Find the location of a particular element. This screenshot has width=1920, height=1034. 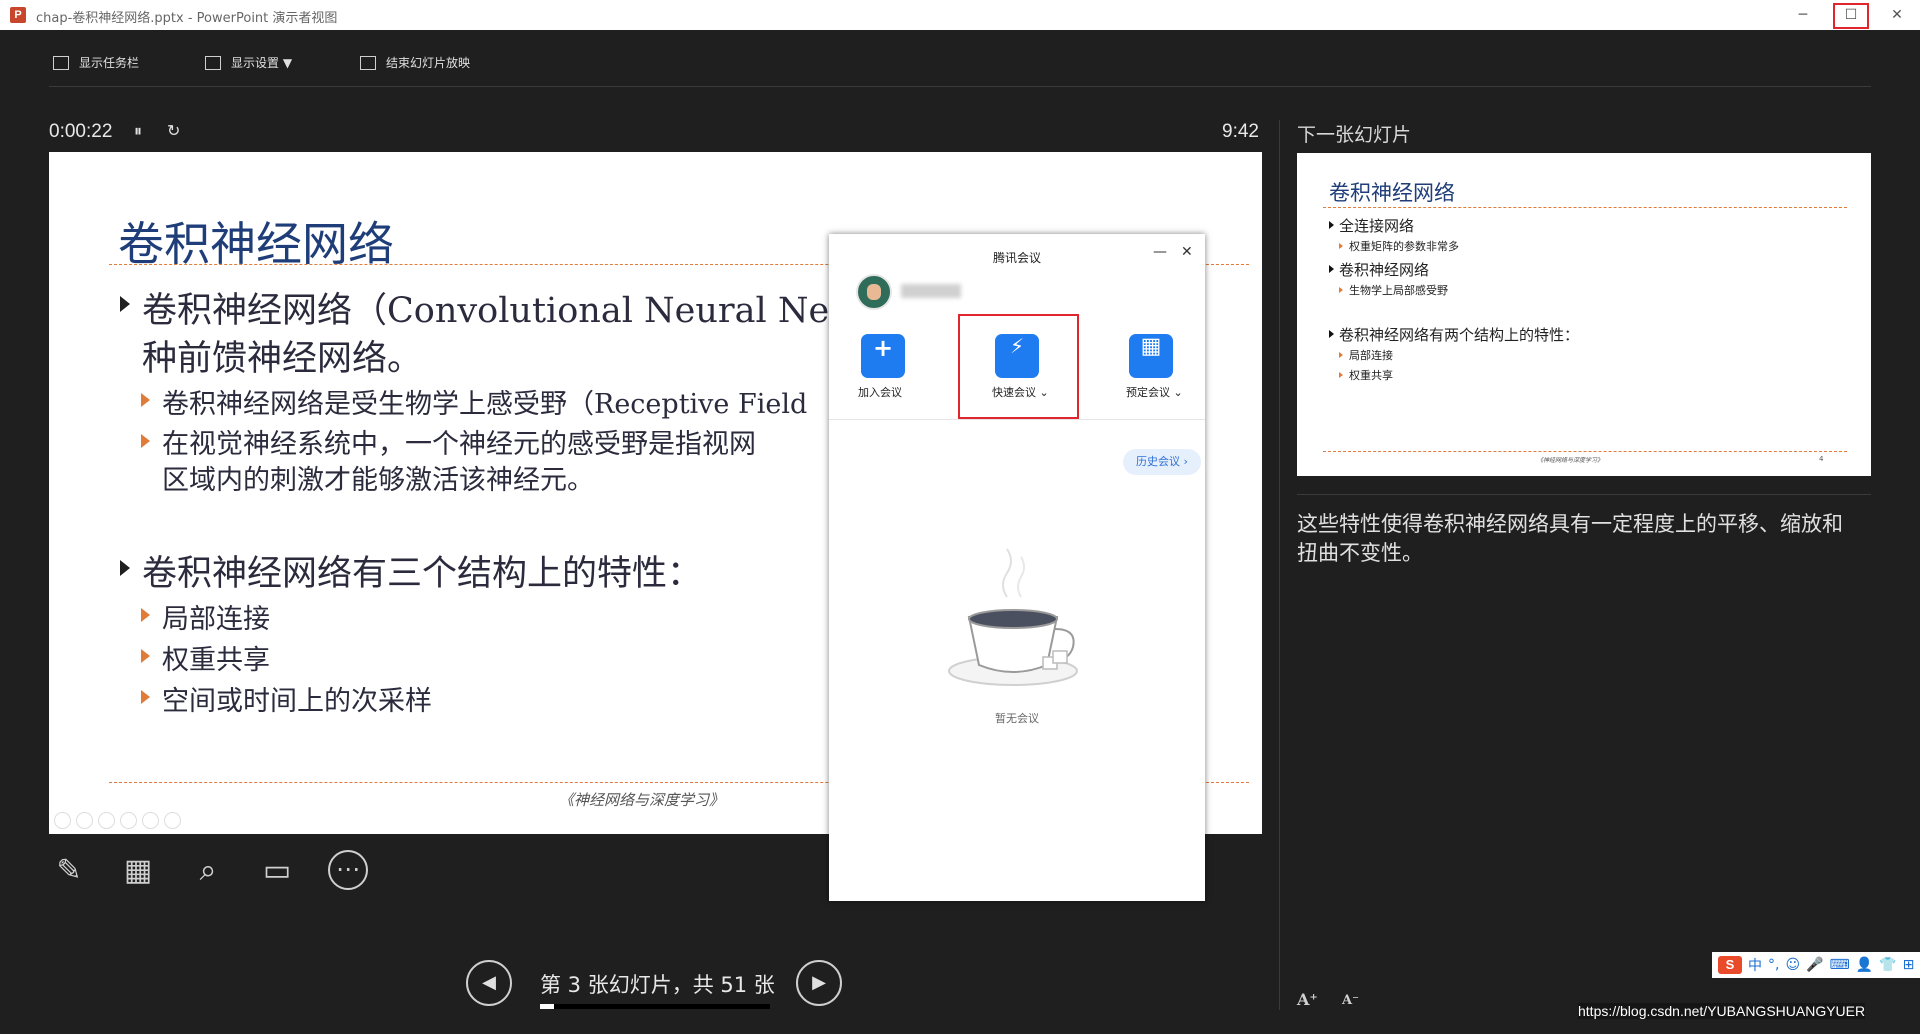

black-screen-icon: ▭ is located at coordinates (277, 871).